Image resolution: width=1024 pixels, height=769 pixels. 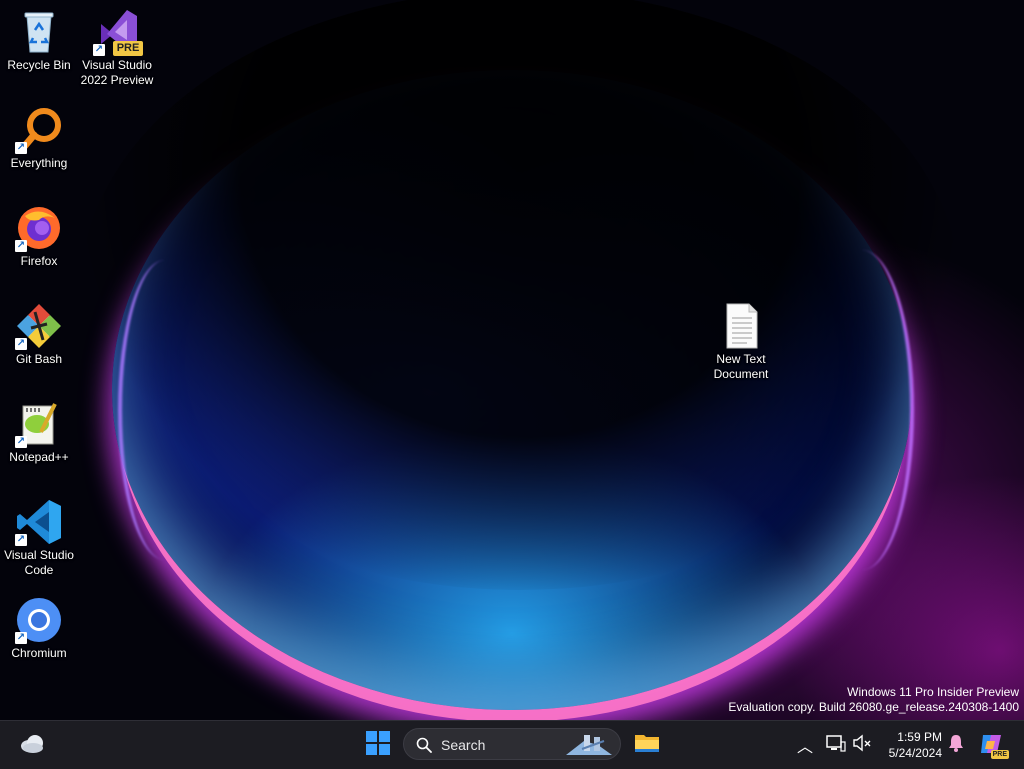 What do you see at coordinates (463, 745) in the screenshot?
I see `search-placeholder: Search` at bounding box center [463, 745].